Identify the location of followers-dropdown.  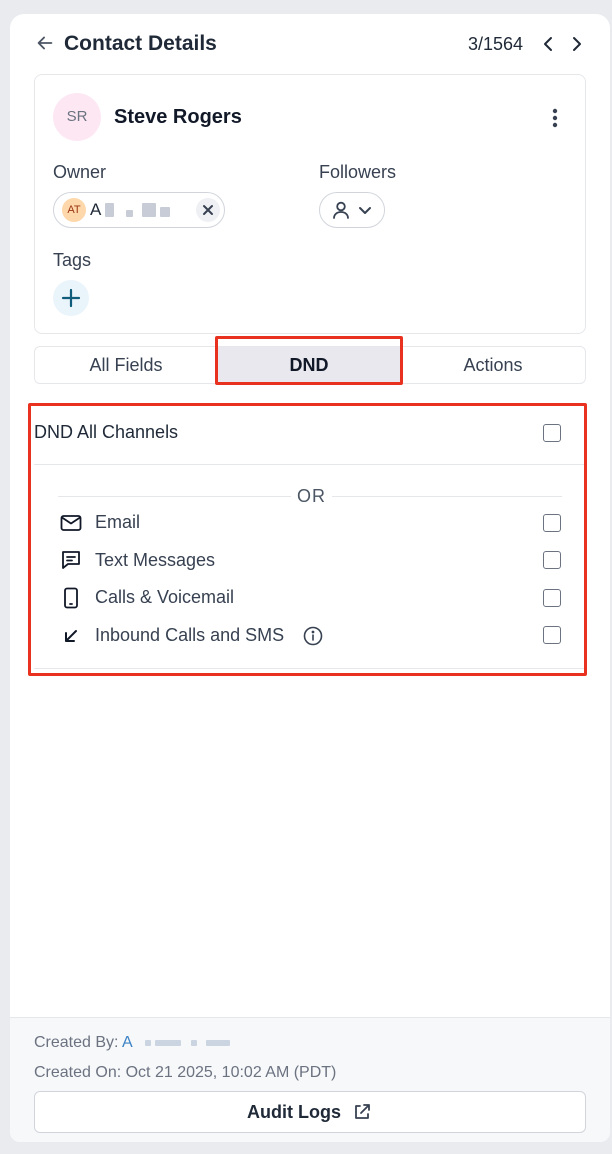
(352, 210).